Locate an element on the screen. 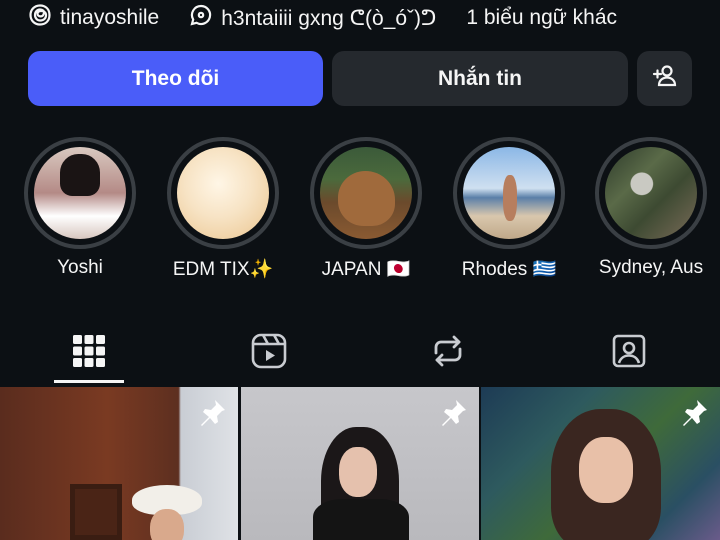 The image size is (720, 540). reels-icon is located at coordinates (269, 353).